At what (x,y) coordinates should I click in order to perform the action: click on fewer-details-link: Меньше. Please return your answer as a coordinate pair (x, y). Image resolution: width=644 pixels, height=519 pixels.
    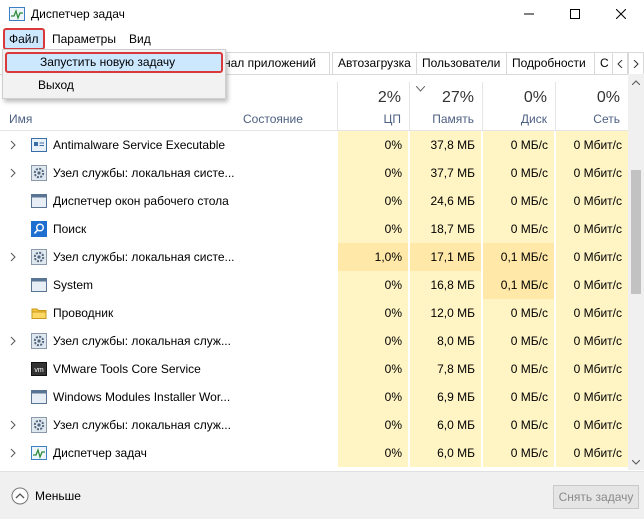
    Looking at the image, I should click on (58, 496).